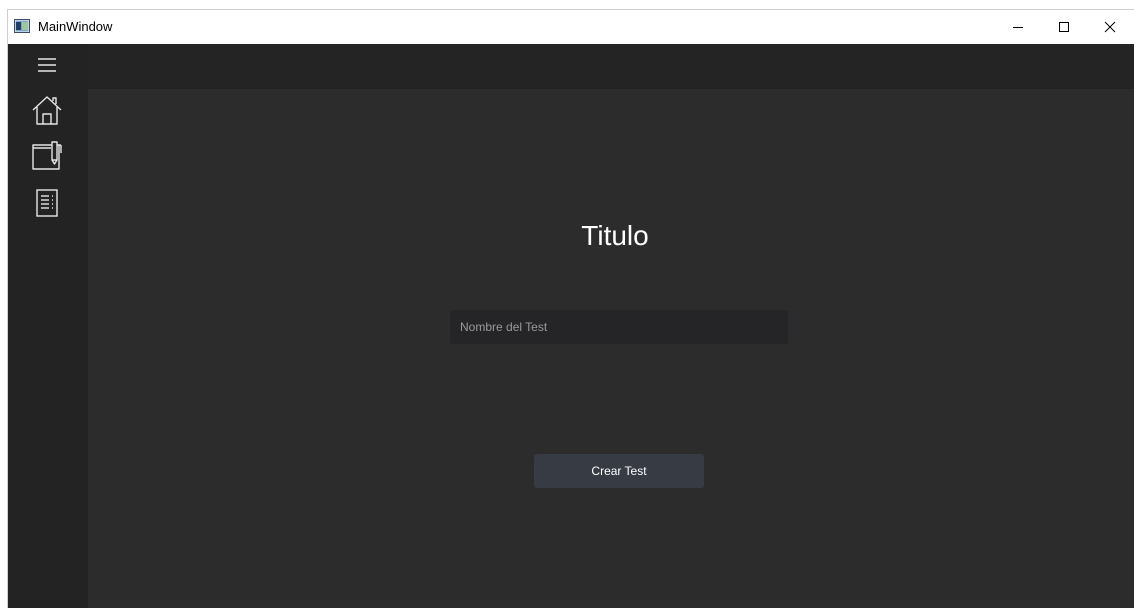  What do you see at coordinates (75, 26) in the screenshot?
I see `window-title: MainWindow` at bounding box center [75, 26].